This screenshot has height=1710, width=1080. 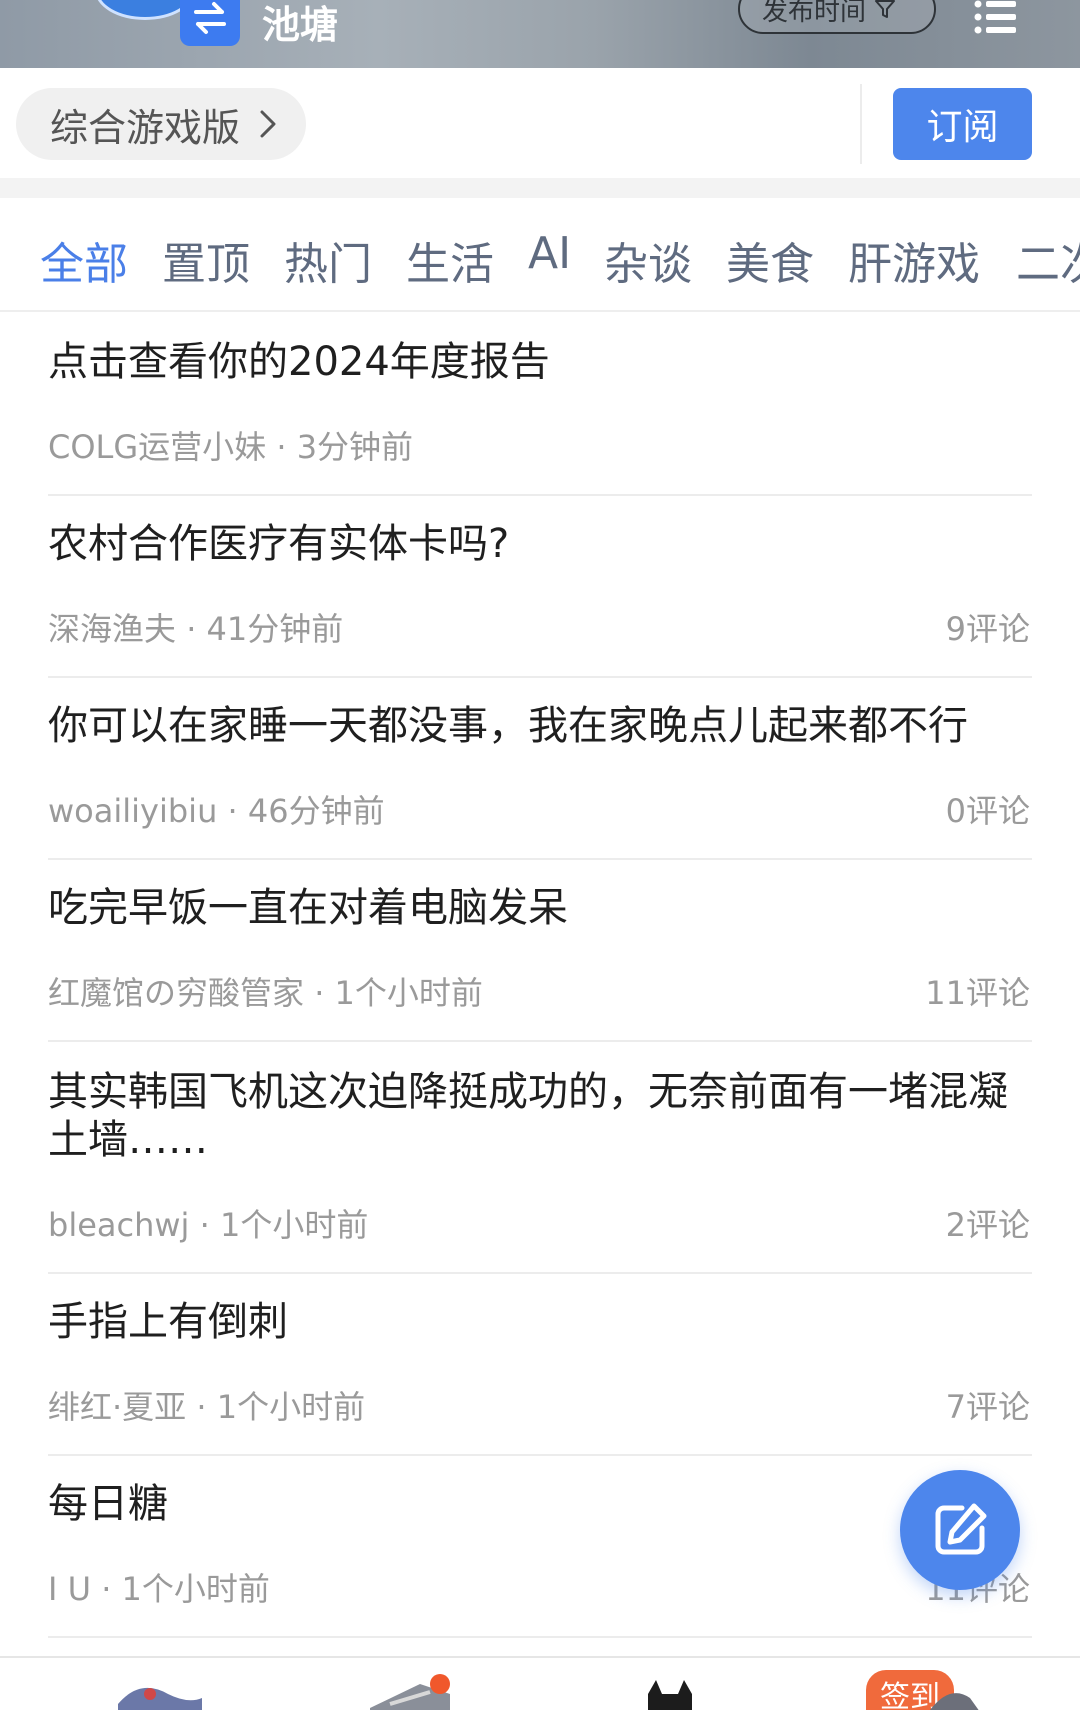 What do you see at coordinates (208, 1225) in the screenshot?
I see `post-meta: bleachwj · 1个小时前` at bounding box center [208, 1225].